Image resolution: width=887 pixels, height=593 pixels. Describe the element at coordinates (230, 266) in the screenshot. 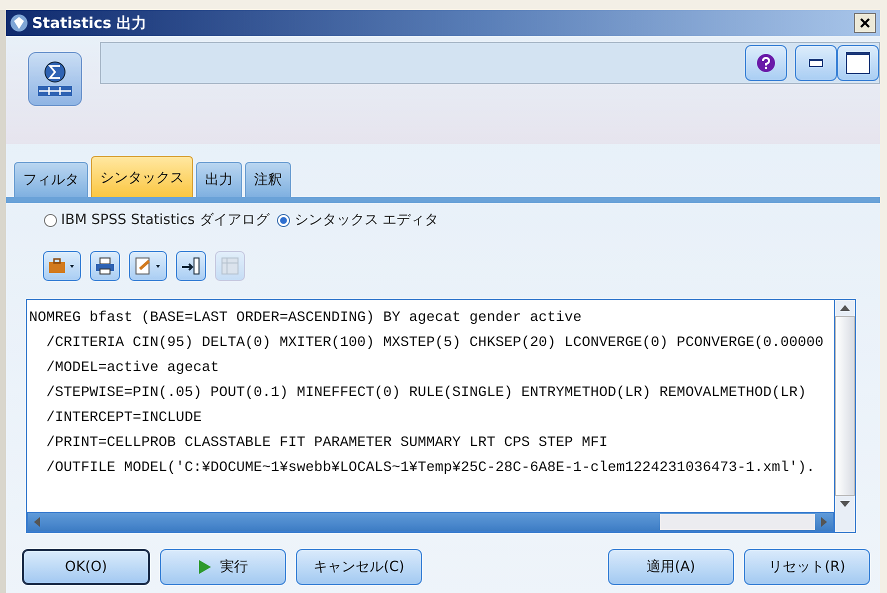

I see `grid-icon` at that location.